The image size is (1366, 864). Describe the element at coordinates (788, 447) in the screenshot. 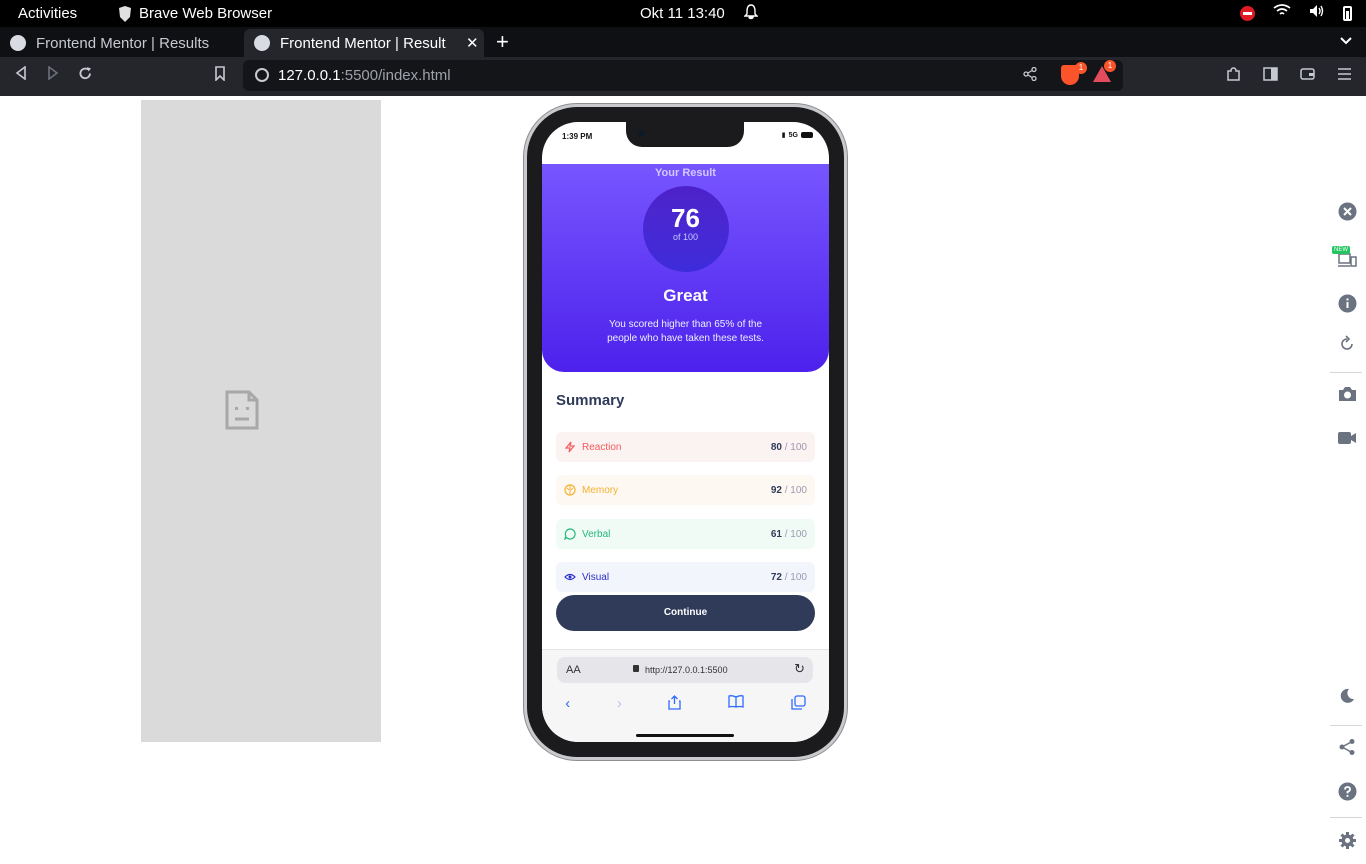

I see `summary-item-score: 80 / 100` at that location.